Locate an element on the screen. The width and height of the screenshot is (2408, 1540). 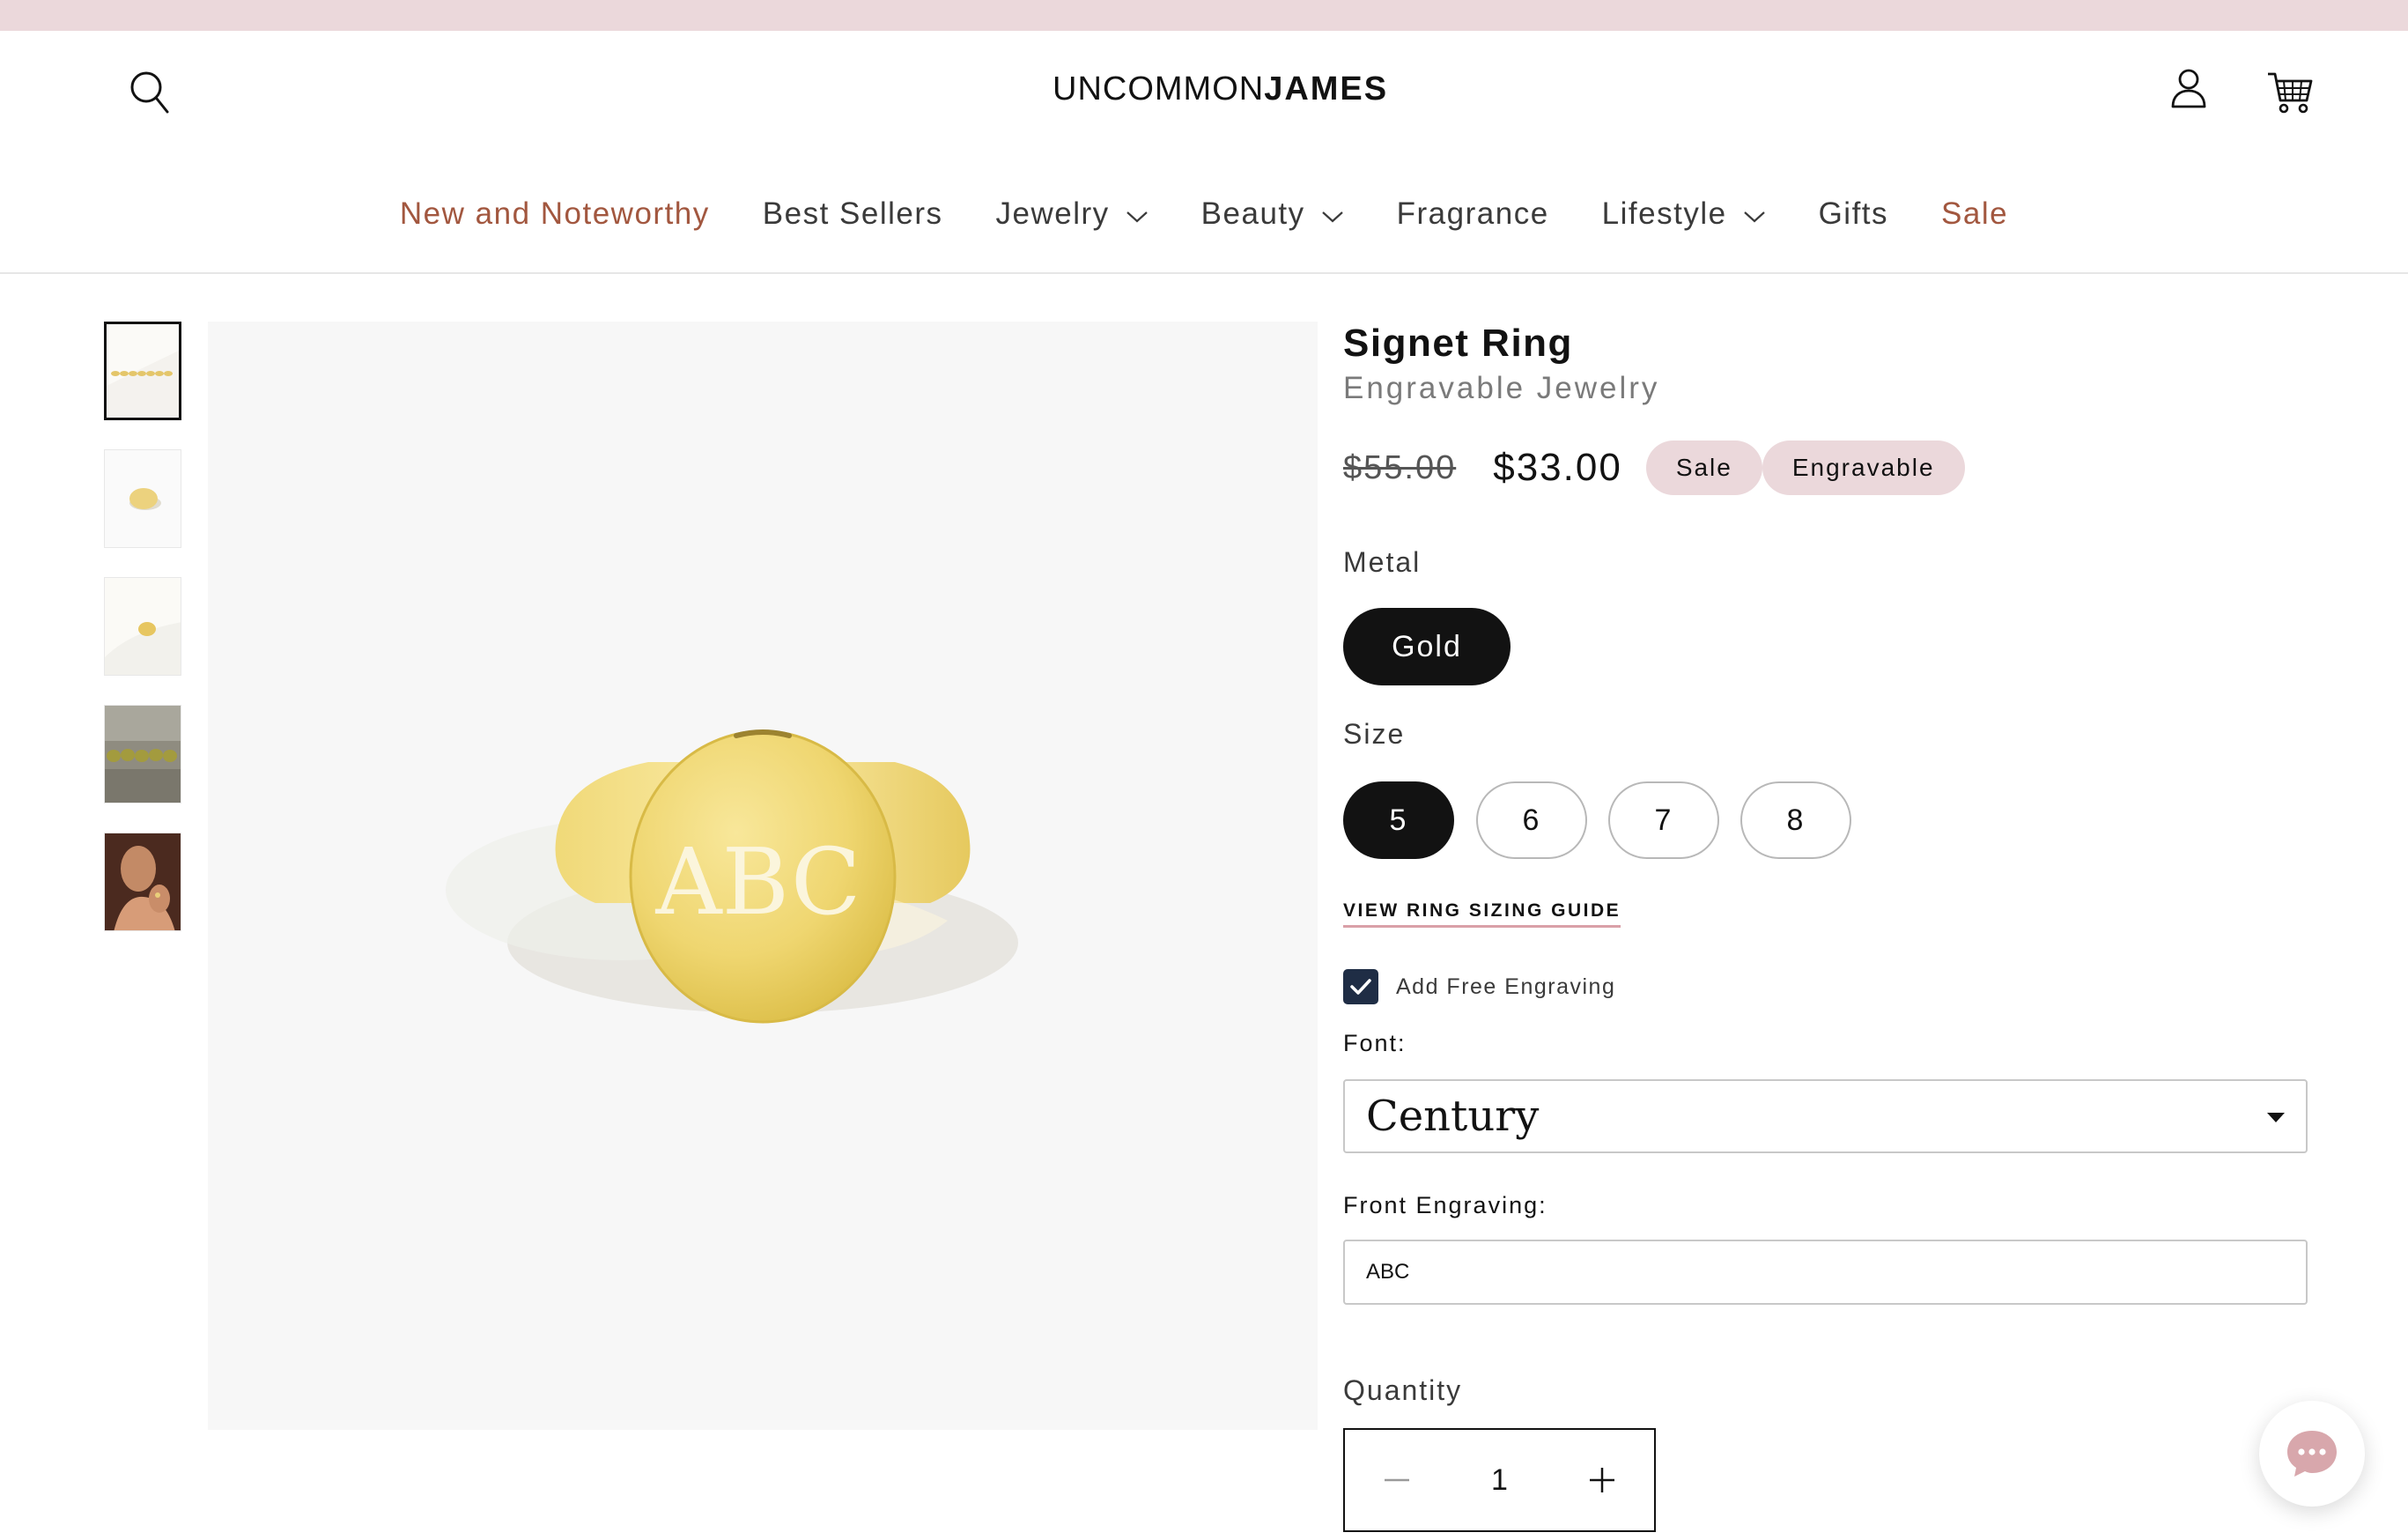
size-label: Size is located at coordinates (1374, 734).